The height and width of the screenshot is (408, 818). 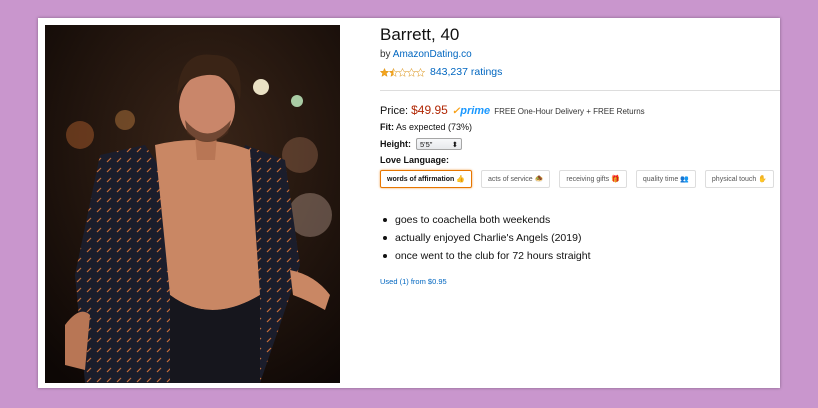 I want to click on byline: by AmazonDating.co, so click(x=426, y=54).